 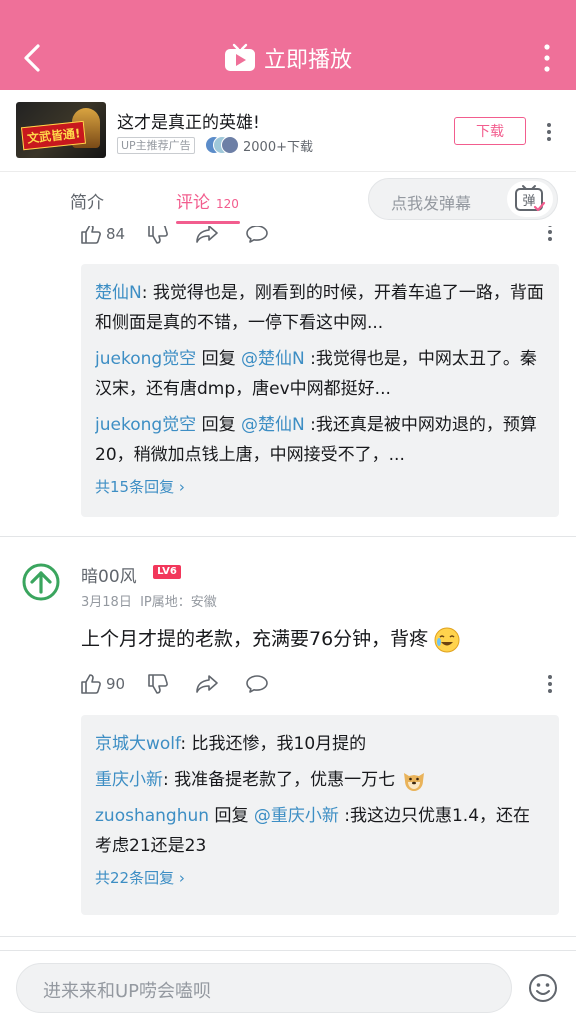 What do you see at coordinates (288, 199) in the screenshot?
I see `tab-bar: 简介 评论 120 点我发弹幕 弹` at bounding box center [288, 199].